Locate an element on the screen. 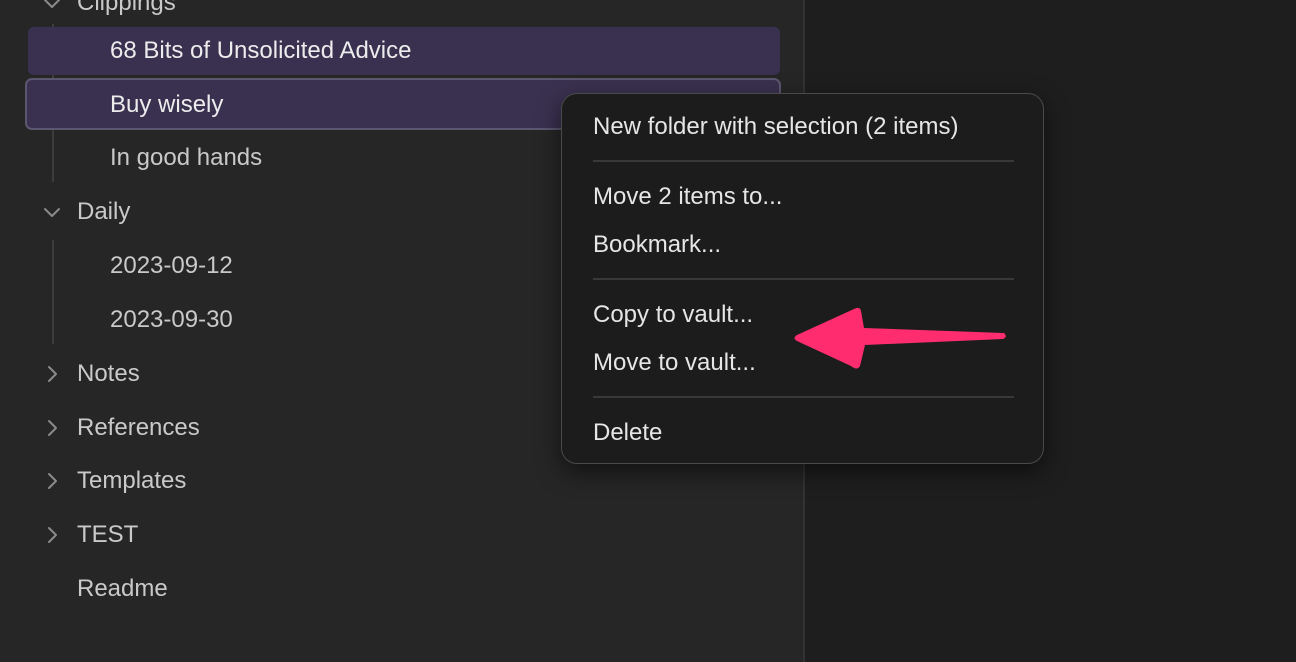 The height and width of the screenshot is (662, 1296). menu-item-new-folder-with-selection: New folder with selection (2 items) is located at coordinates (775, 127).